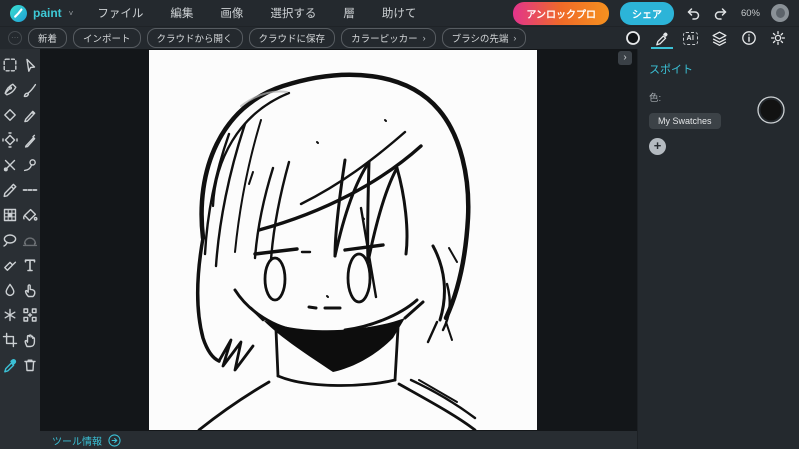  Describe the element at coordinates (10, 365) in the screenshot. I see `color-picker-tool` at that location.